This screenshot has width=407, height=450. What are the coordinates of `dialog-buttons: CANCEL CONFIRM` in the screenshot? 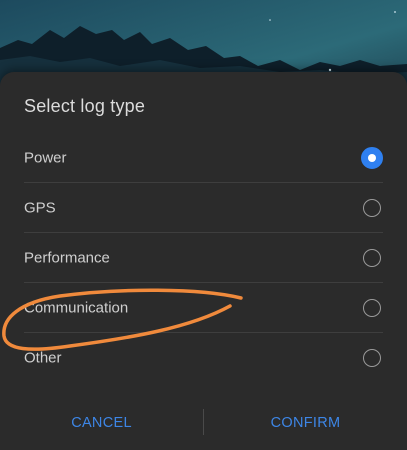 It's located at (203, 423).